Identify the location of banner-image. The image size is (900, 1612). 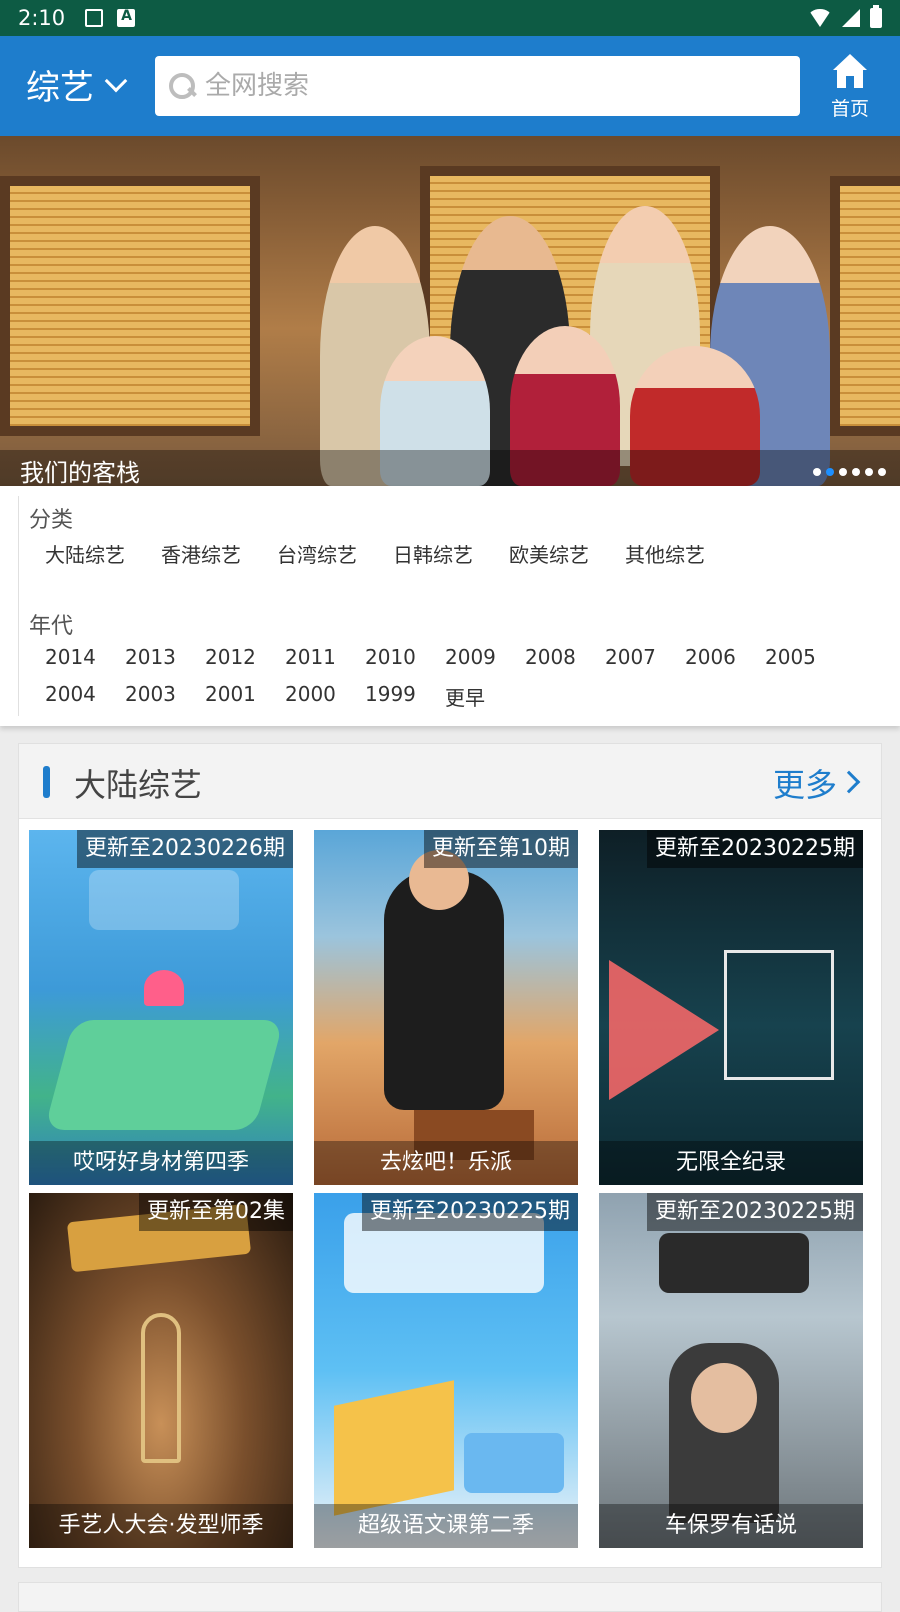
(130, 306).